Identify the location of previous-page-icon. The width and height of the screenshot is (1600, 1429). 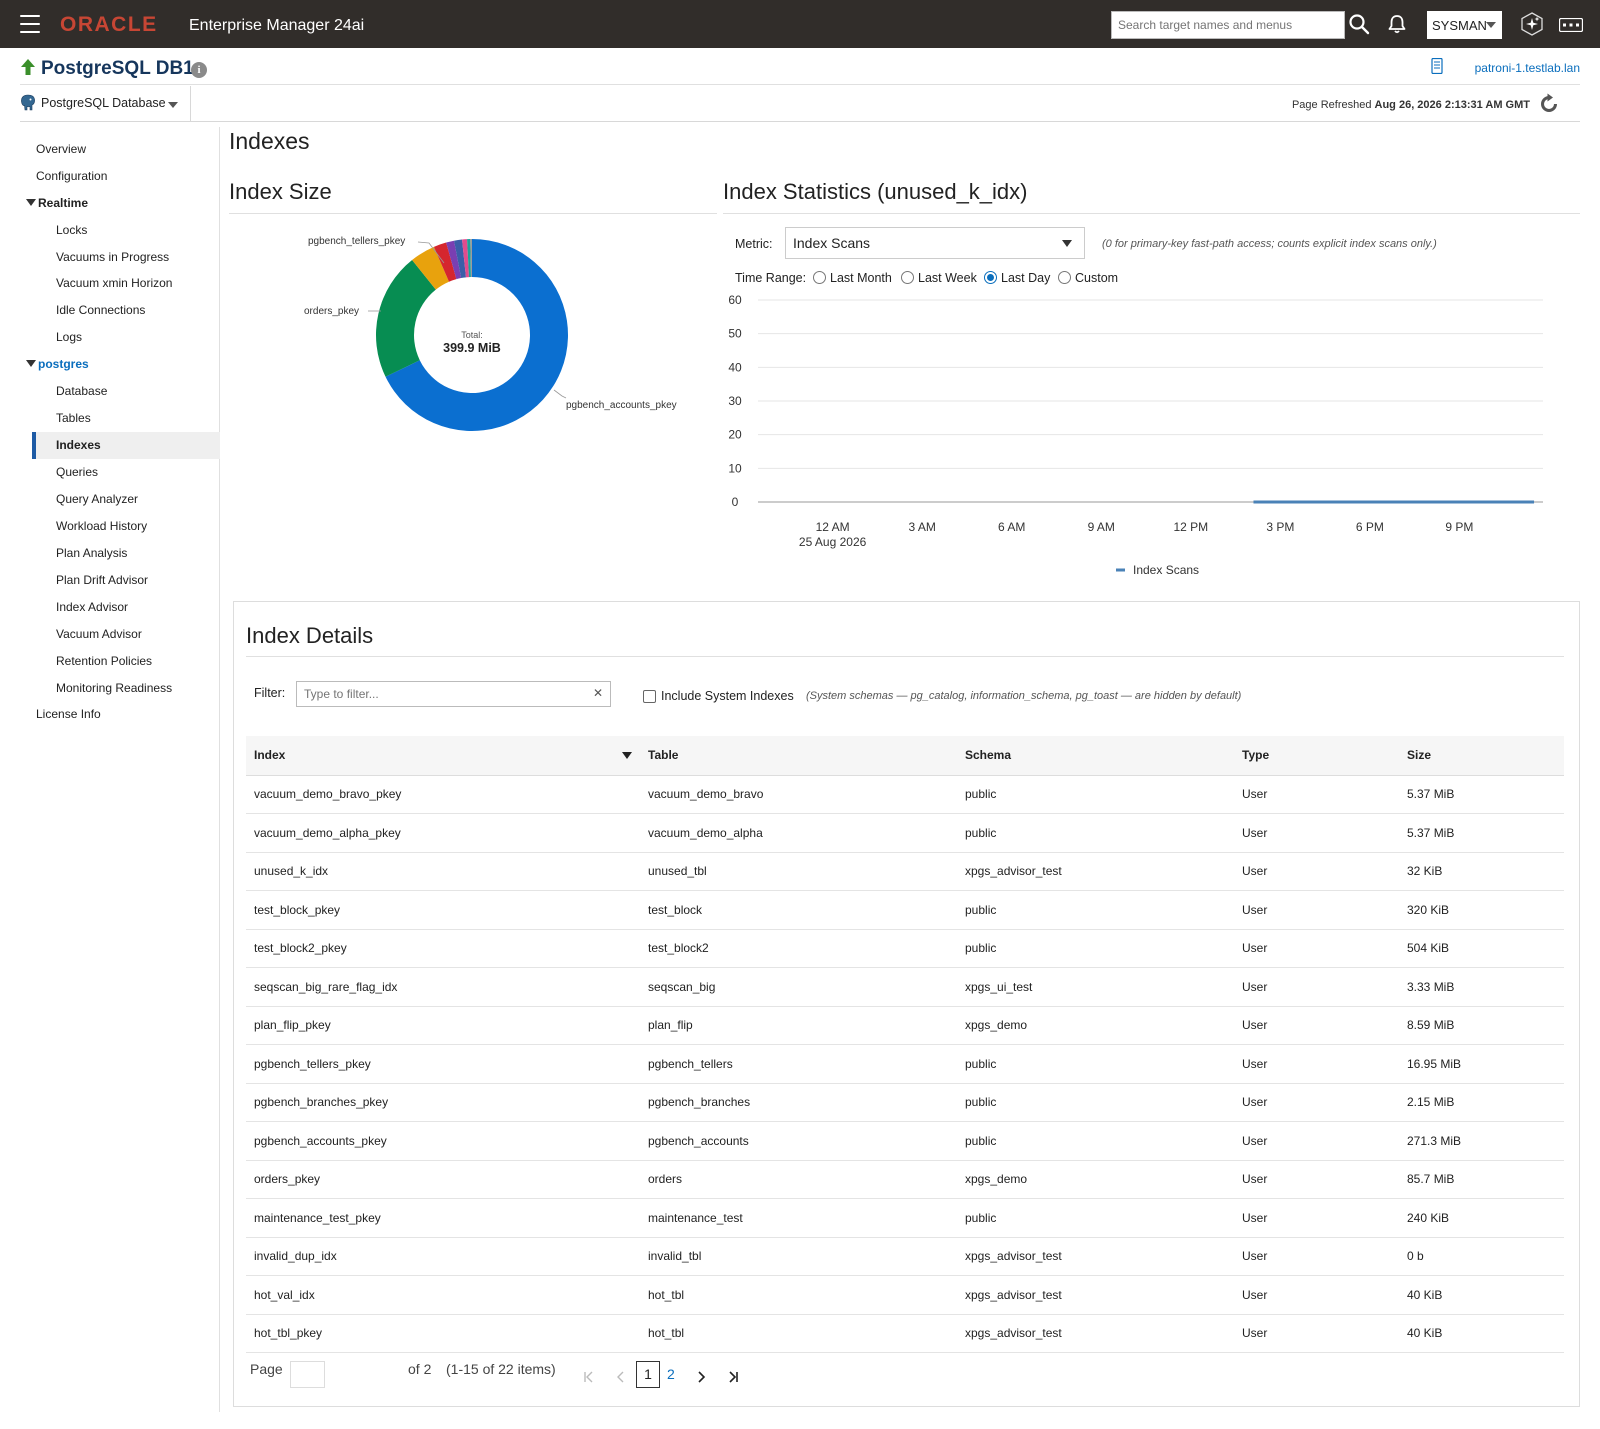
(621, 1377).